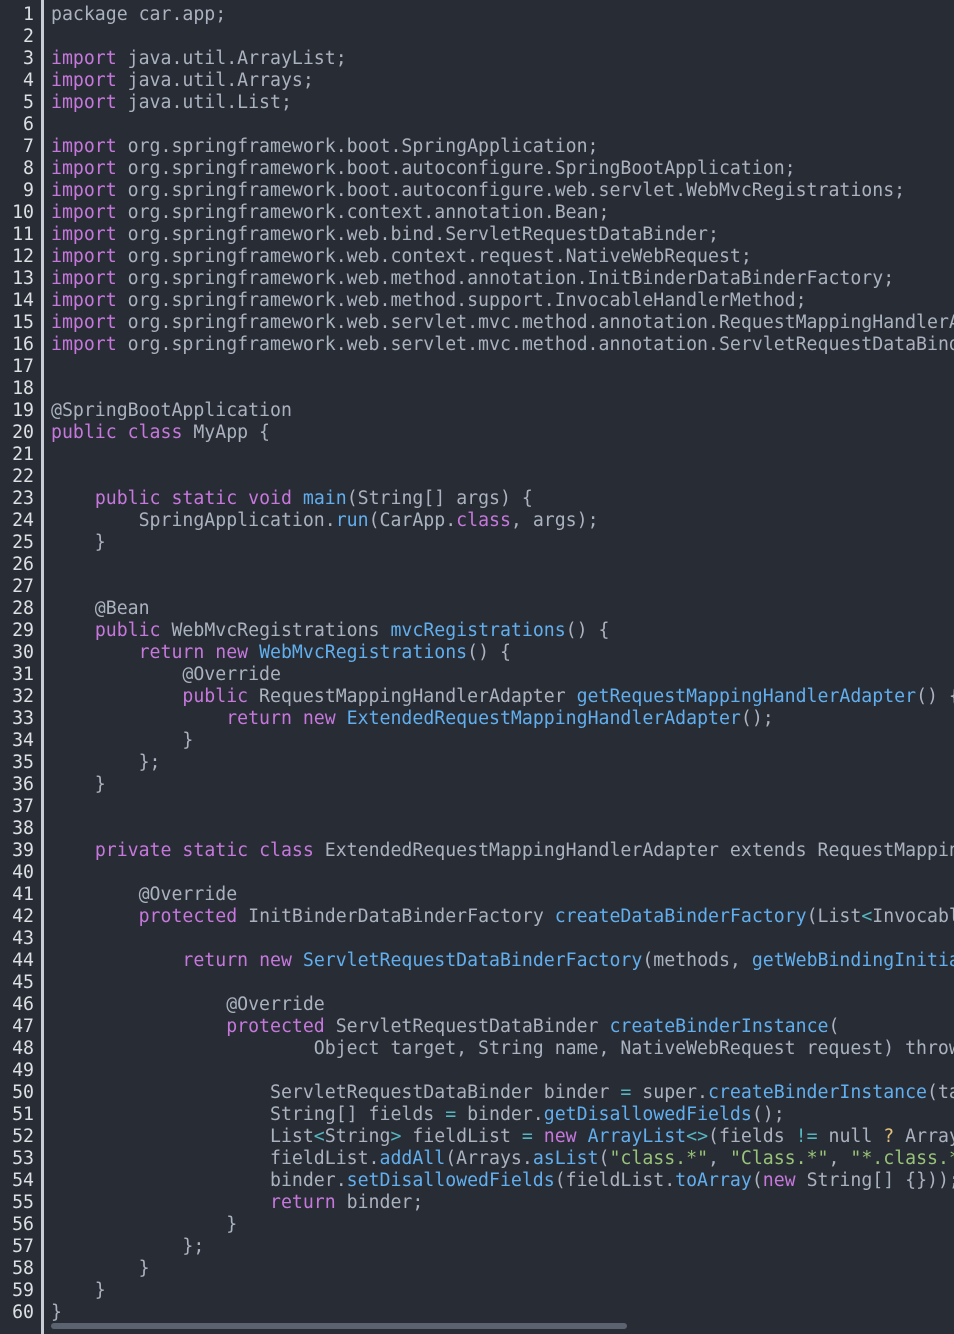 This screenshot has height=1334, width=954. I want to click on line-number: 3, so click(28, 58).